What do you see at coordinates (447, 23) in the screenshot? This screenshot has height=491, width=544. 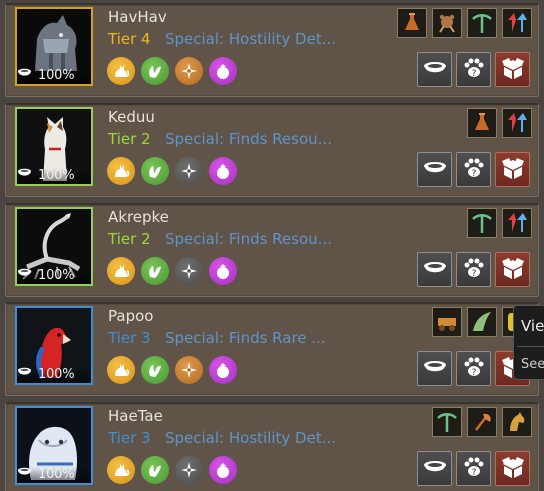 I see `bear-icon` at bounding box center [447, 23].